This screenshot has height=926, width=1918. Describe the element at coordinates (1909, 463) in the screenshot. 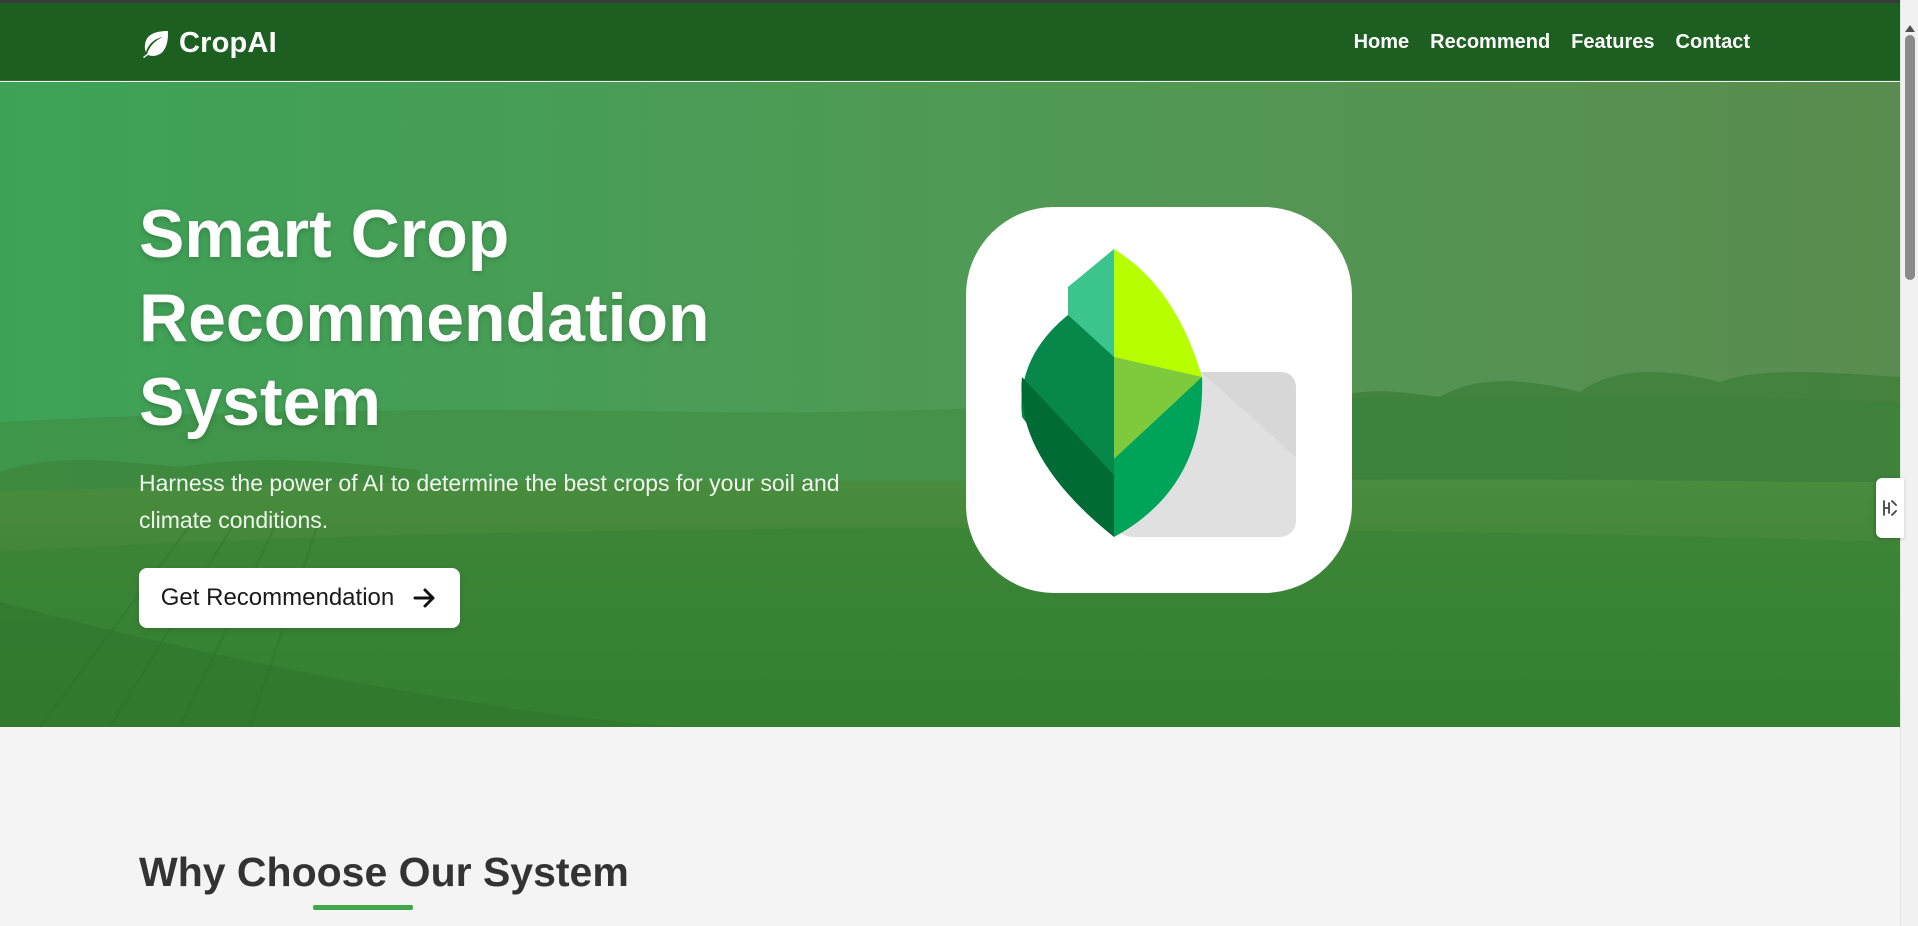

I see `page-scrollbar` at that location.